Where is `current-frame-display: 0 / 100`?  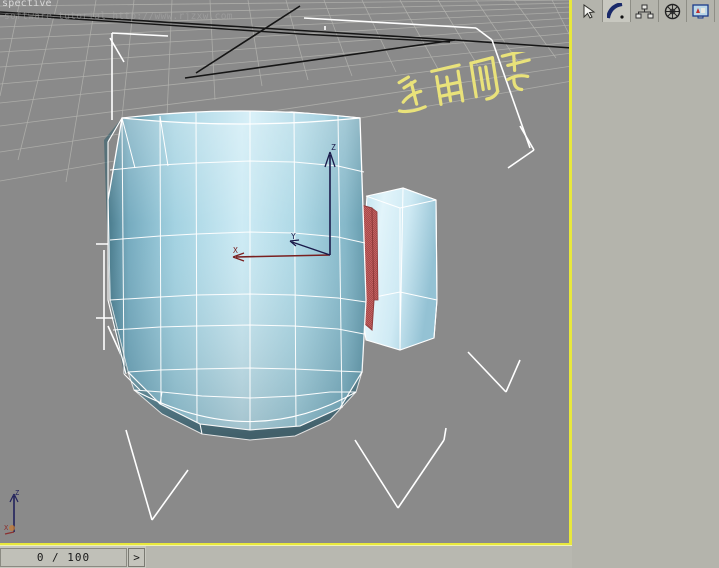 current-frame-display: 0 / 100 is located at coordinates (63, 557).